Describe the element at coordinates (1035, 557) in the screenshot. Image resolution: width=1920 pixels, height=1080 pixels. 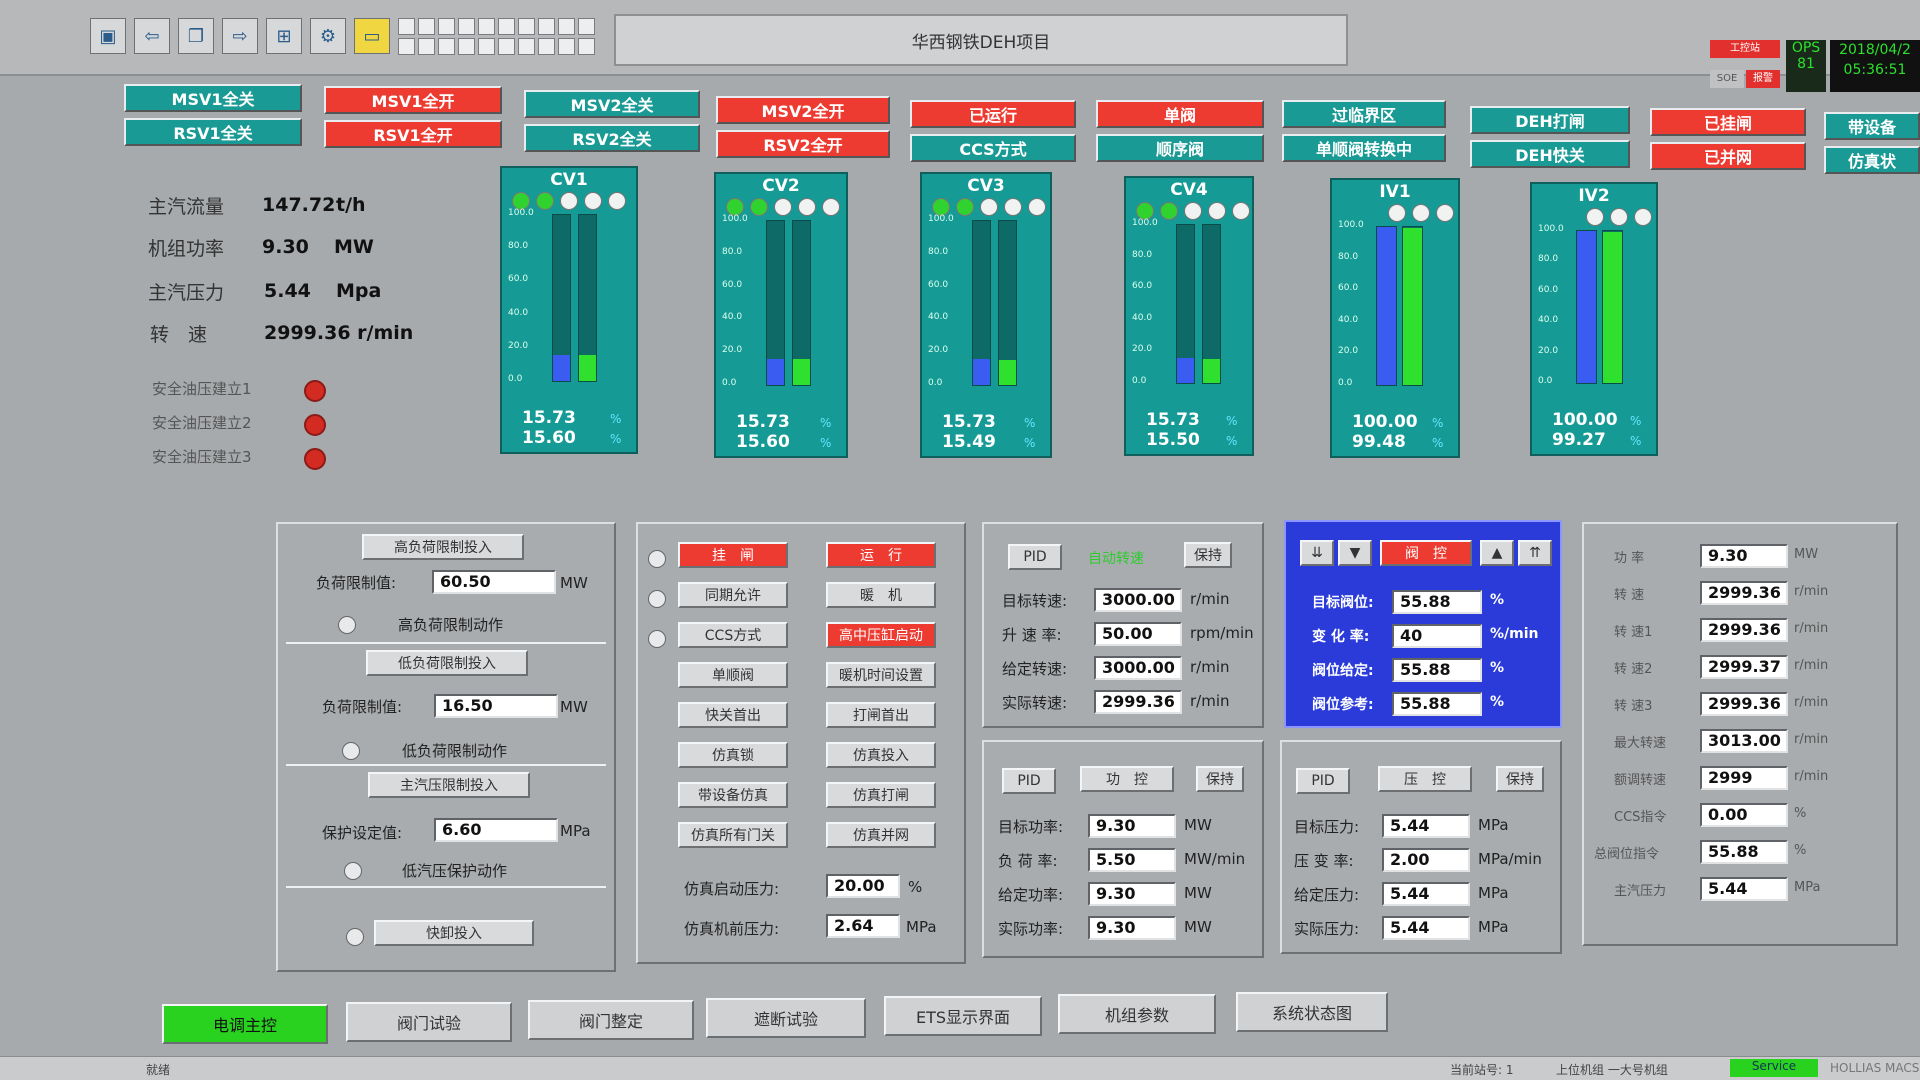
I see `speed-pid-button: PID` at that location.